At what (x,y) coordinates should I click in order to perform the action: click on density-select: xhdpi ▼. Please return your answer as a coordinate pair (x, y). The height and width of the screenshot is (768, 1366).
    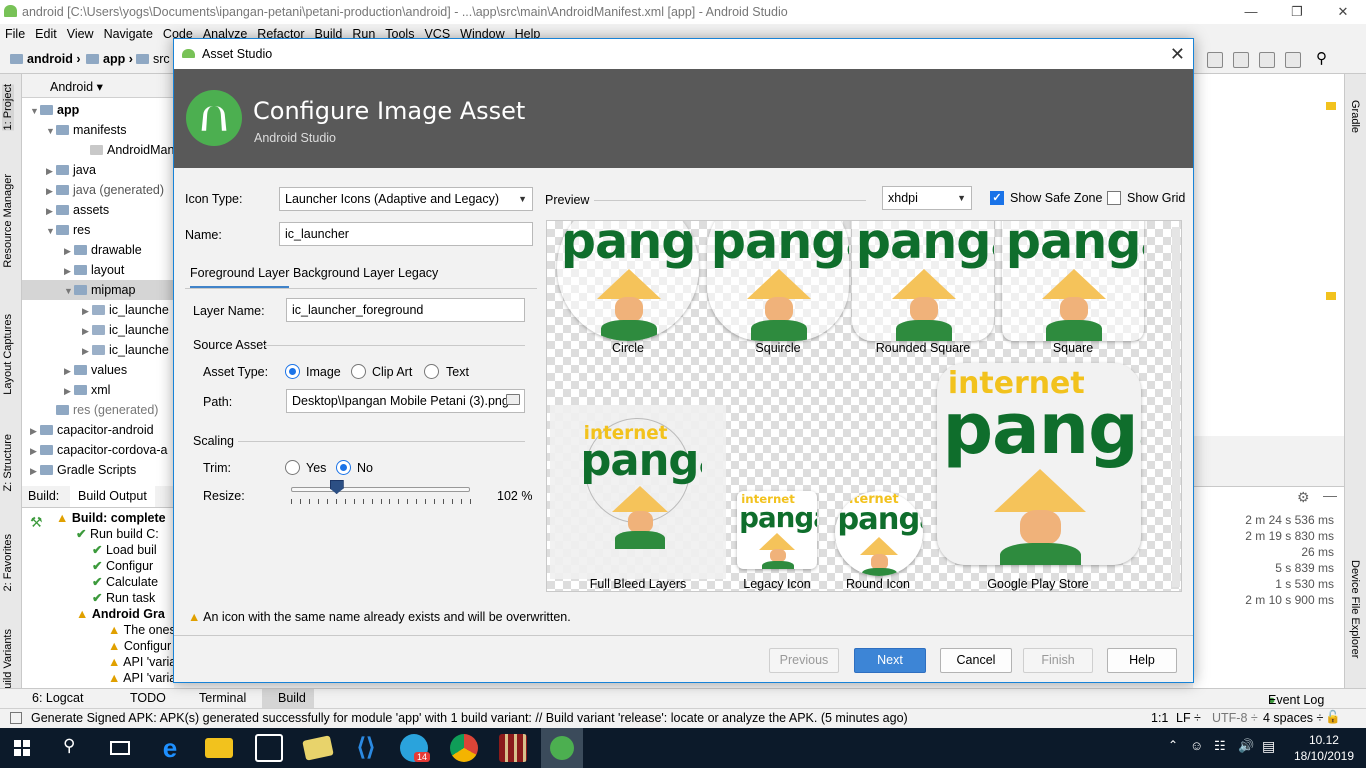
    Looking at the image, I should click on (927, 198).